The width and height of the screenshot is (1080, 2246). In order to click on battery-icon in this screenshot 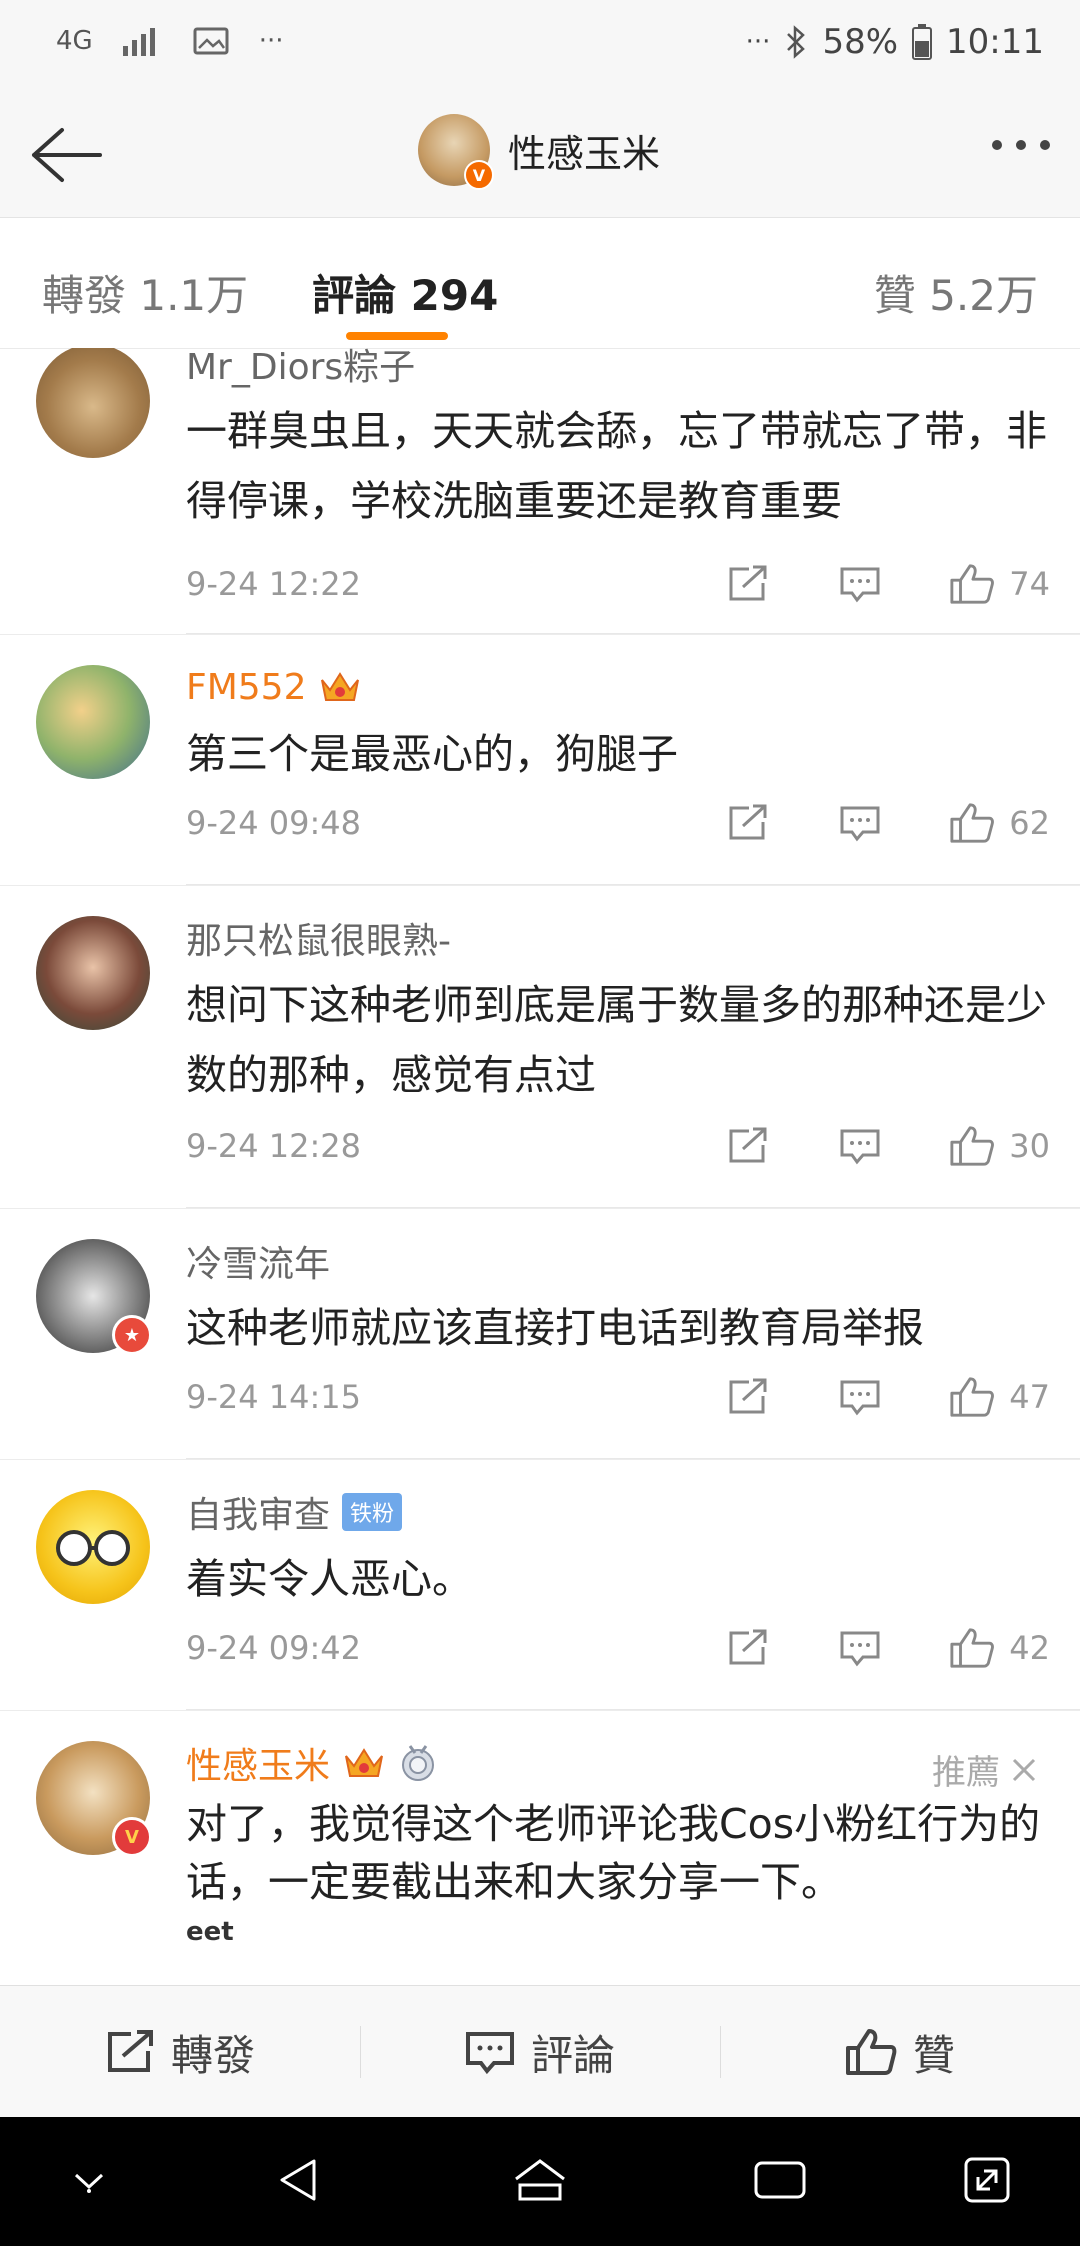, I will do `click(922, 42)`.